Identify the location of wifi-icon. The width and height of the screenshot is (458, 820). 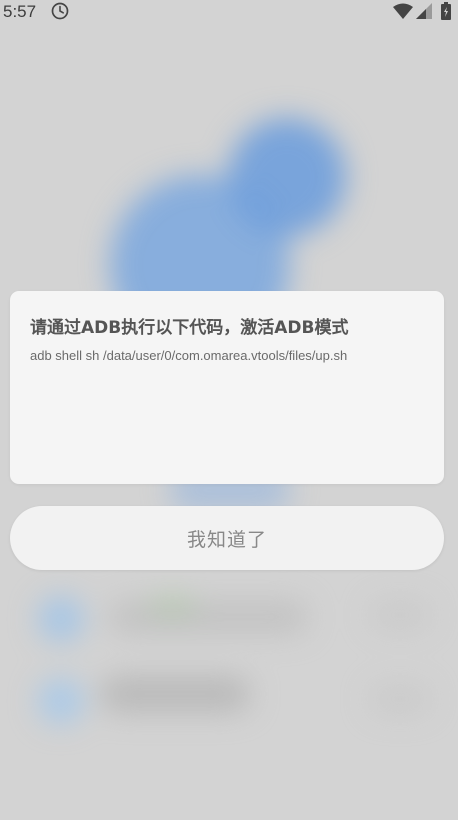
(403, 11).